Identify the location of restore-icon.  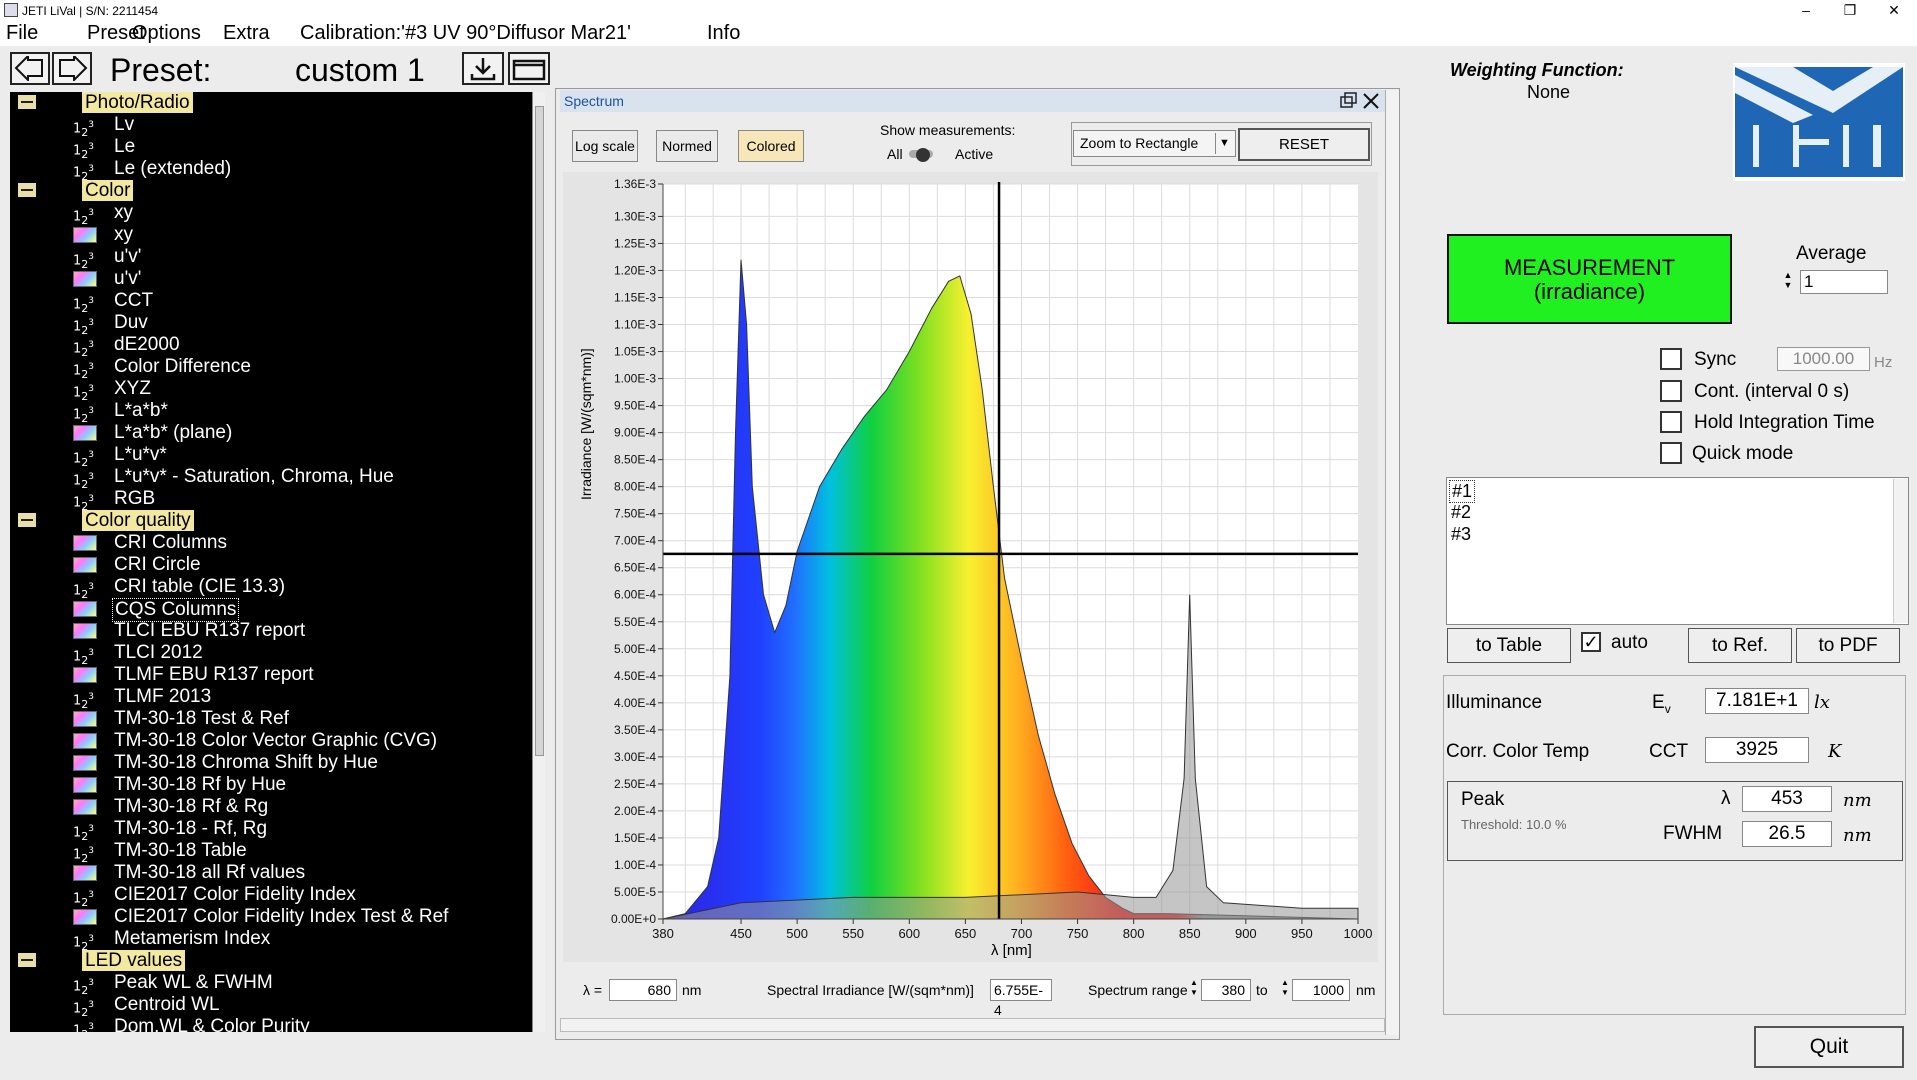
(1349, 101).